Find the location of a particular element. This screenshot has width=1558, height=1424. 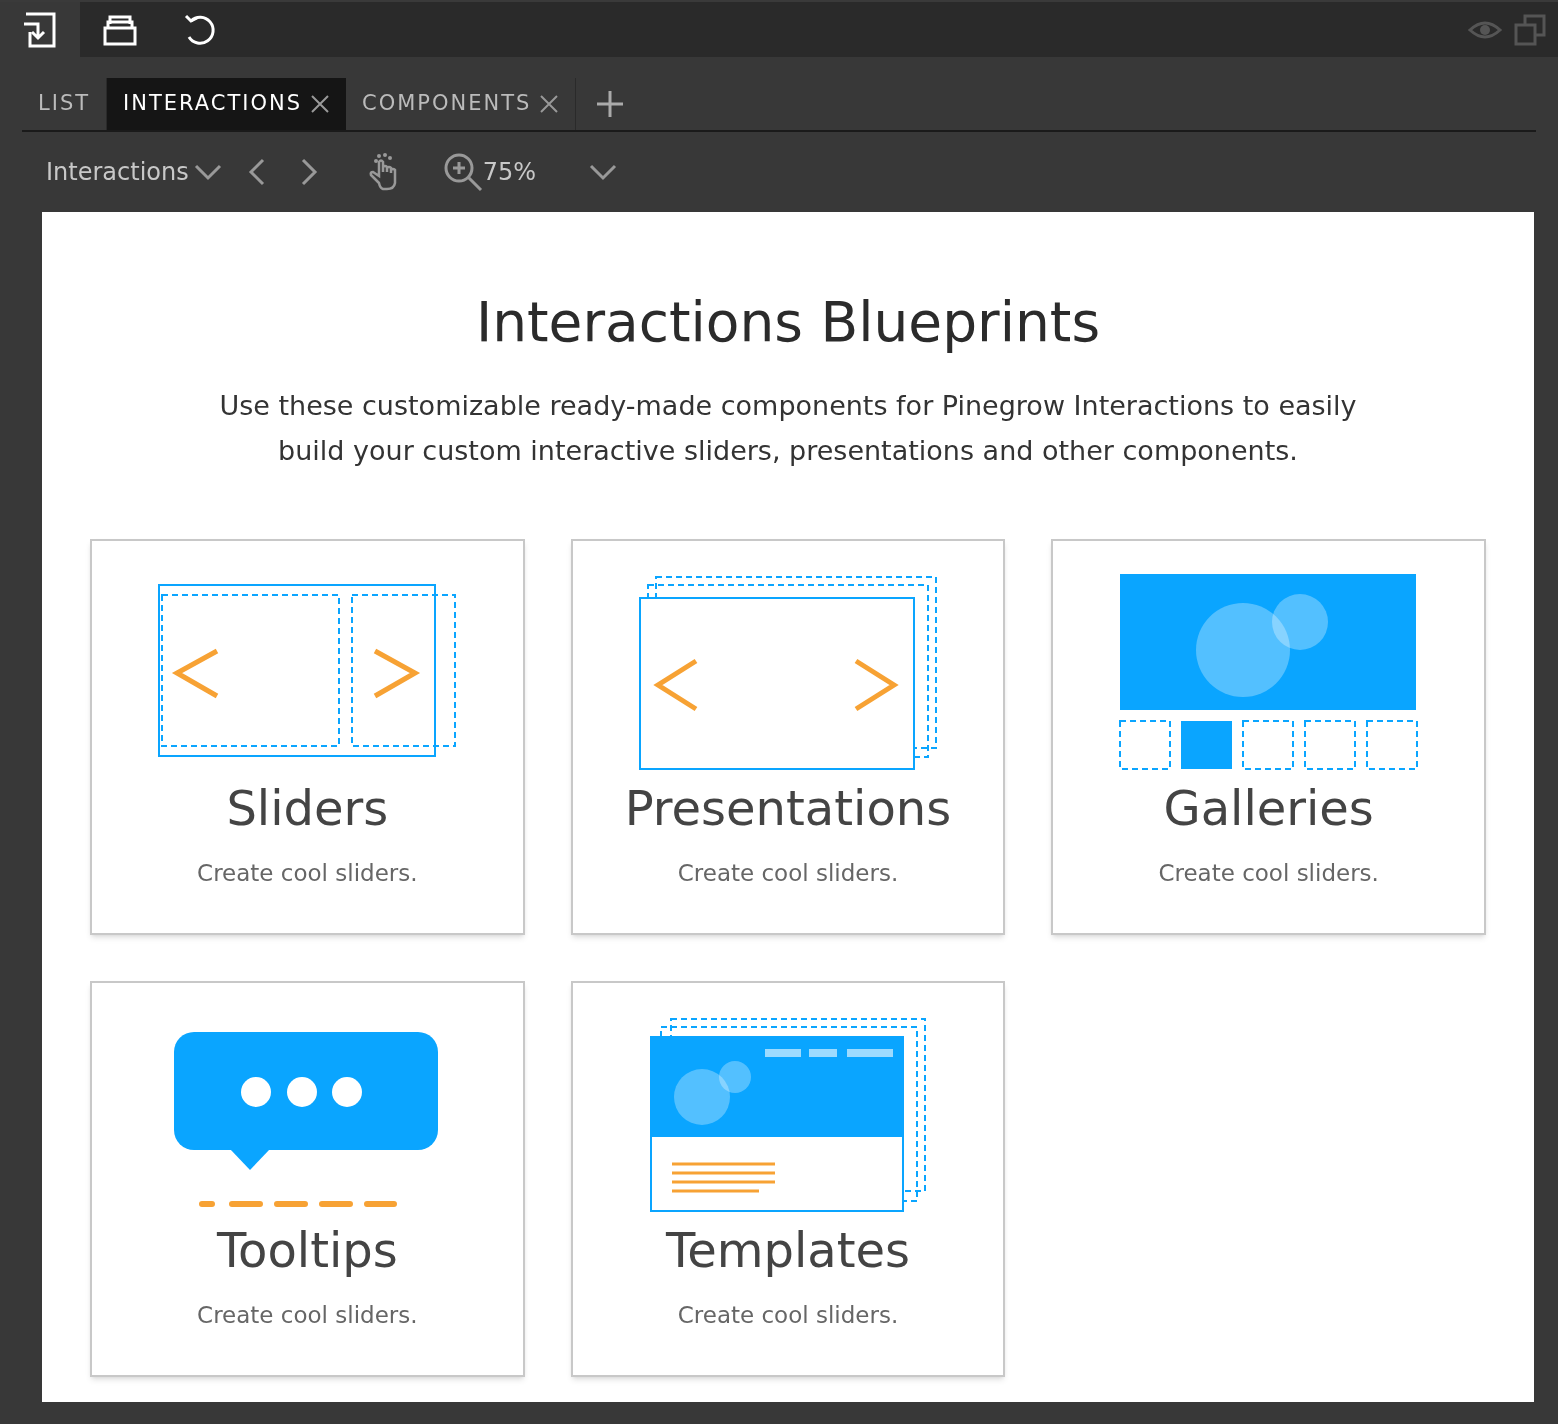

blueprint-card: Tooltips Create cool sliders. is located at coordinates (307, 1178).